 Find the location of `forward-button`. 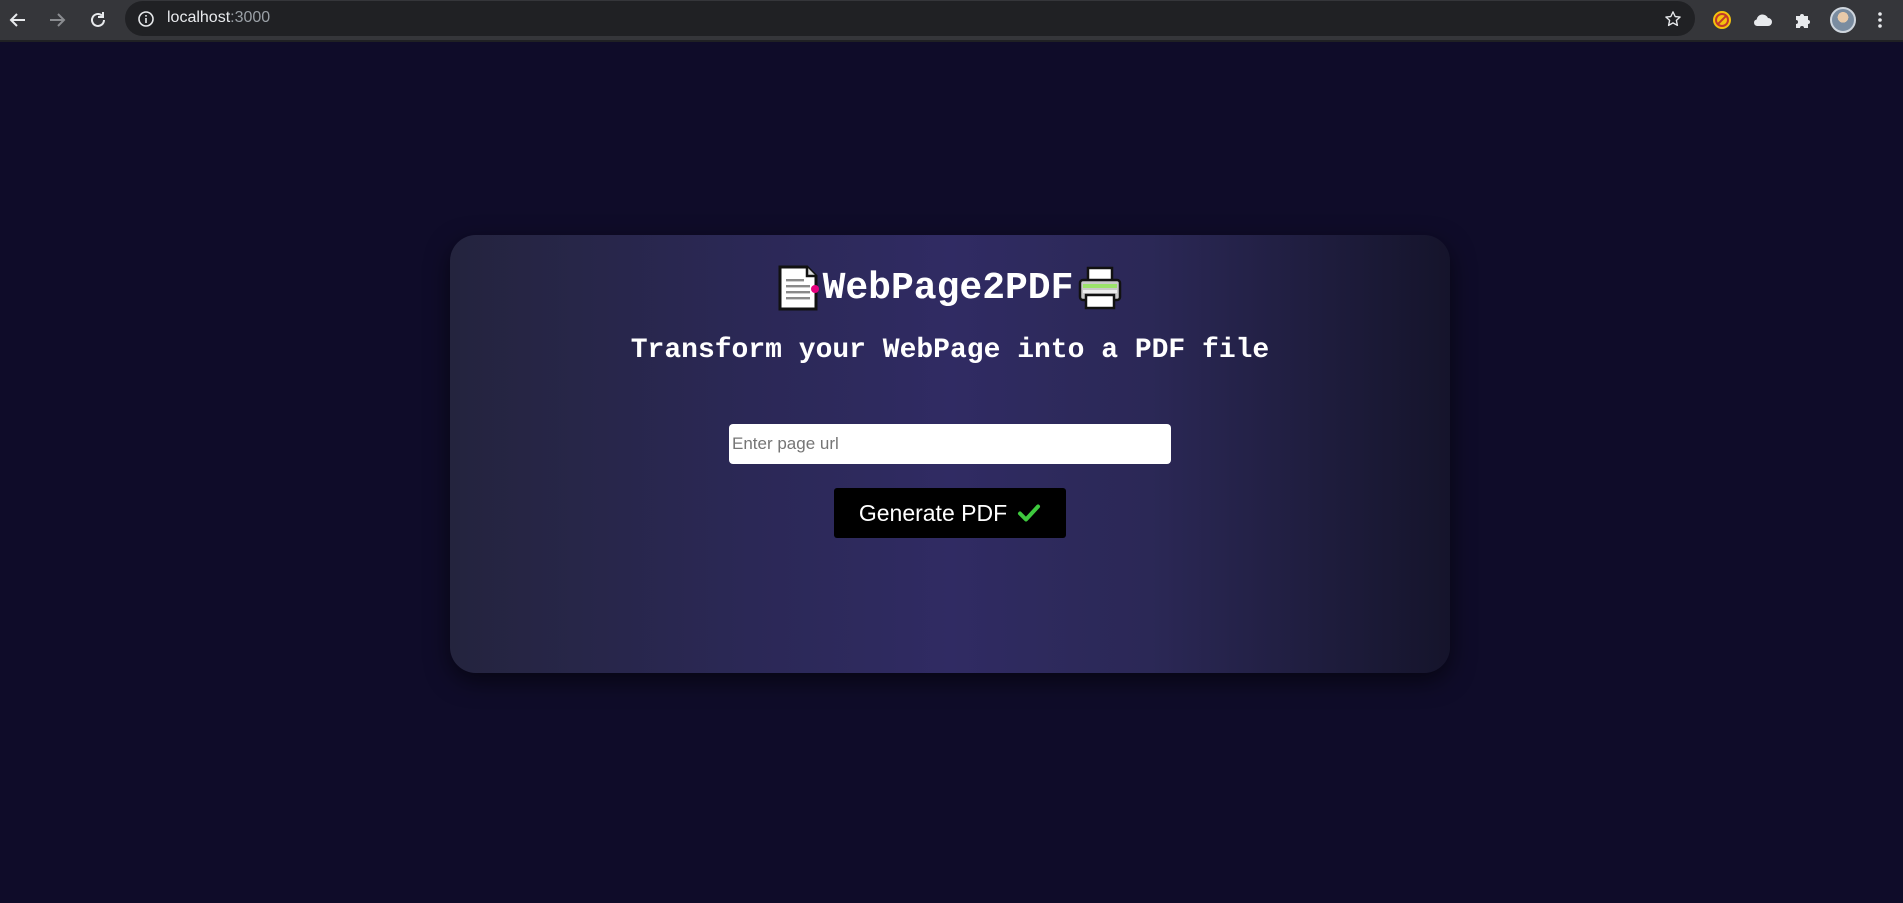

forward-button is located at coordinates (57, 20).